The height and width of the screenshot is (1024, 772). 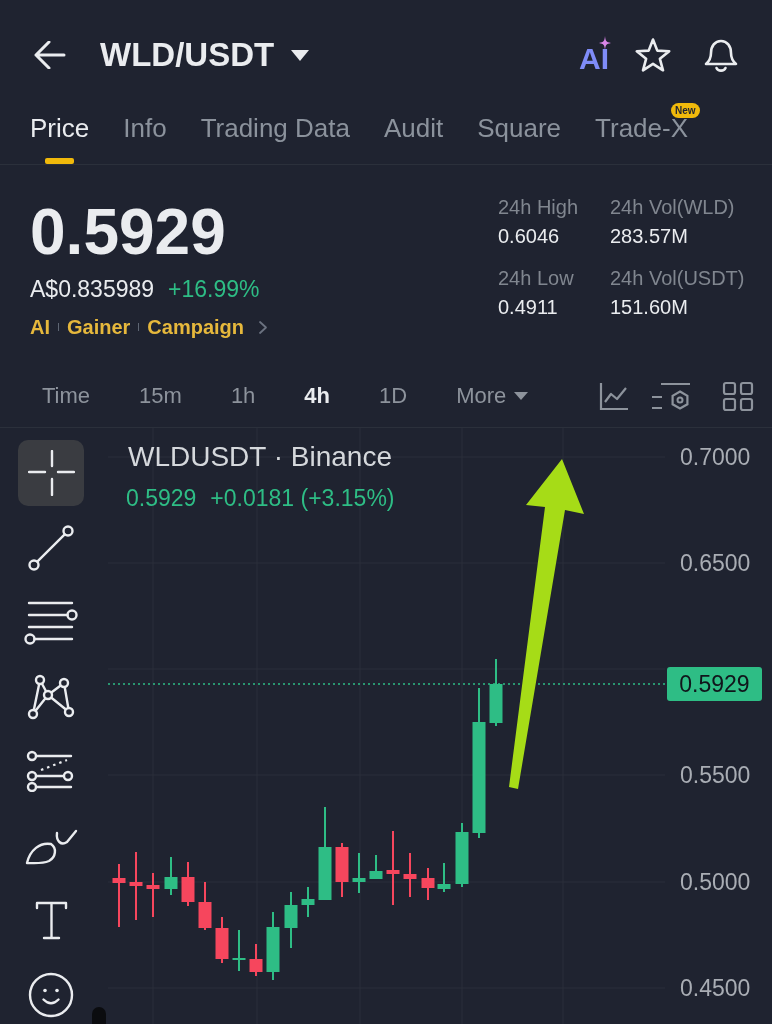 I want to click on lines-hexagon-icon, so click(x=671, y=396).